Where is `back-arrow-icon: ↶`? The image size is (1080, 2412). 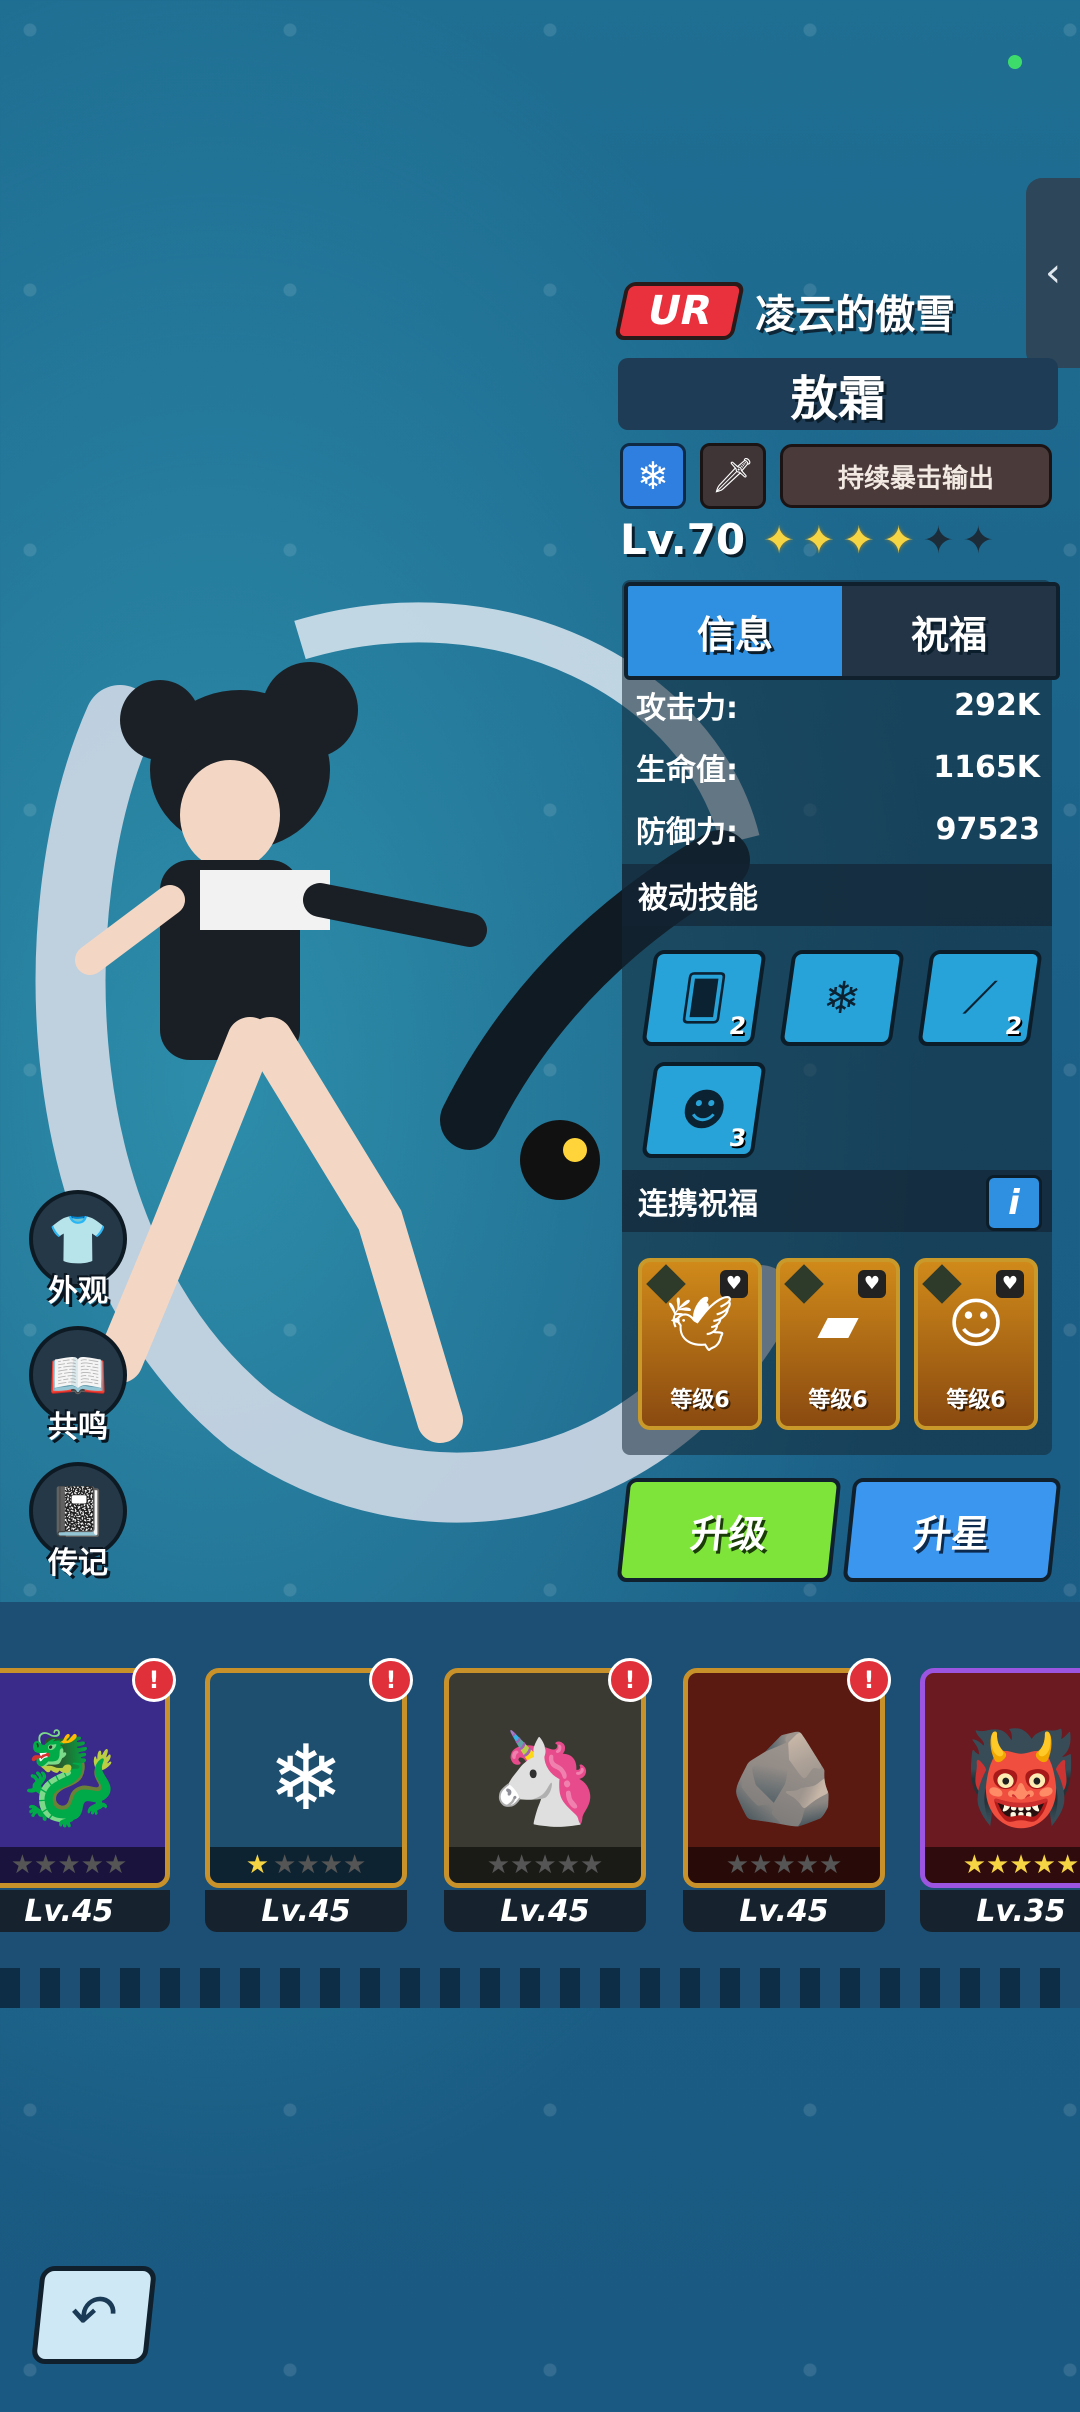 back-arrow-icon: ↶ is located at coordinates (94, 2315).